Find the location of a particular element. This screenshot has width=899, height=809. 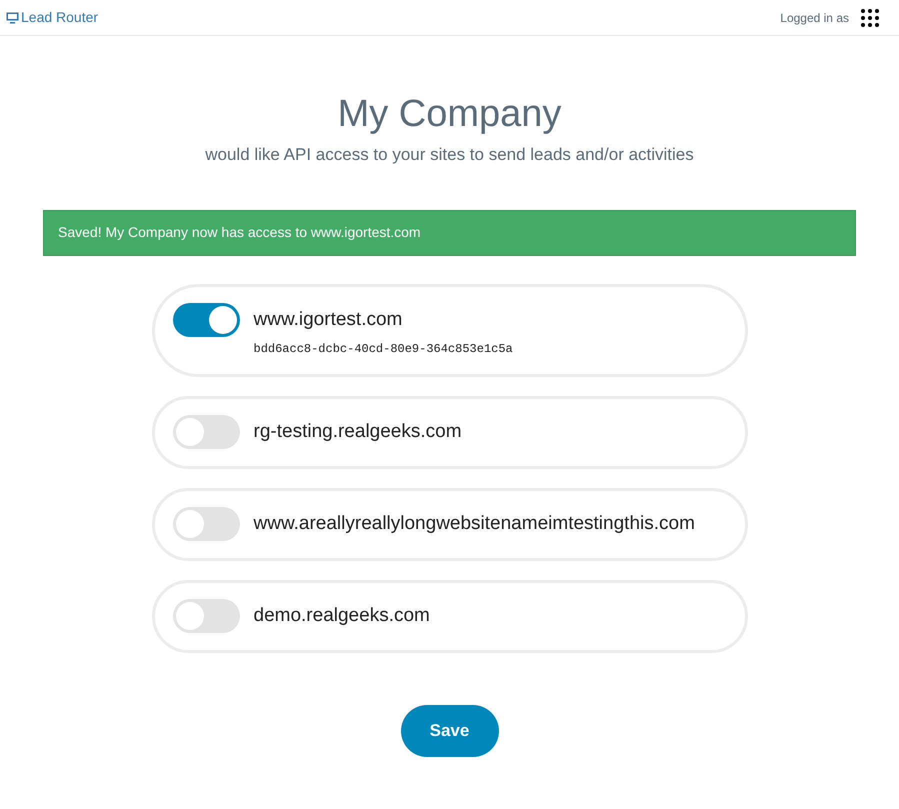

apps-menu-icon is located at coordinates (870, 17).